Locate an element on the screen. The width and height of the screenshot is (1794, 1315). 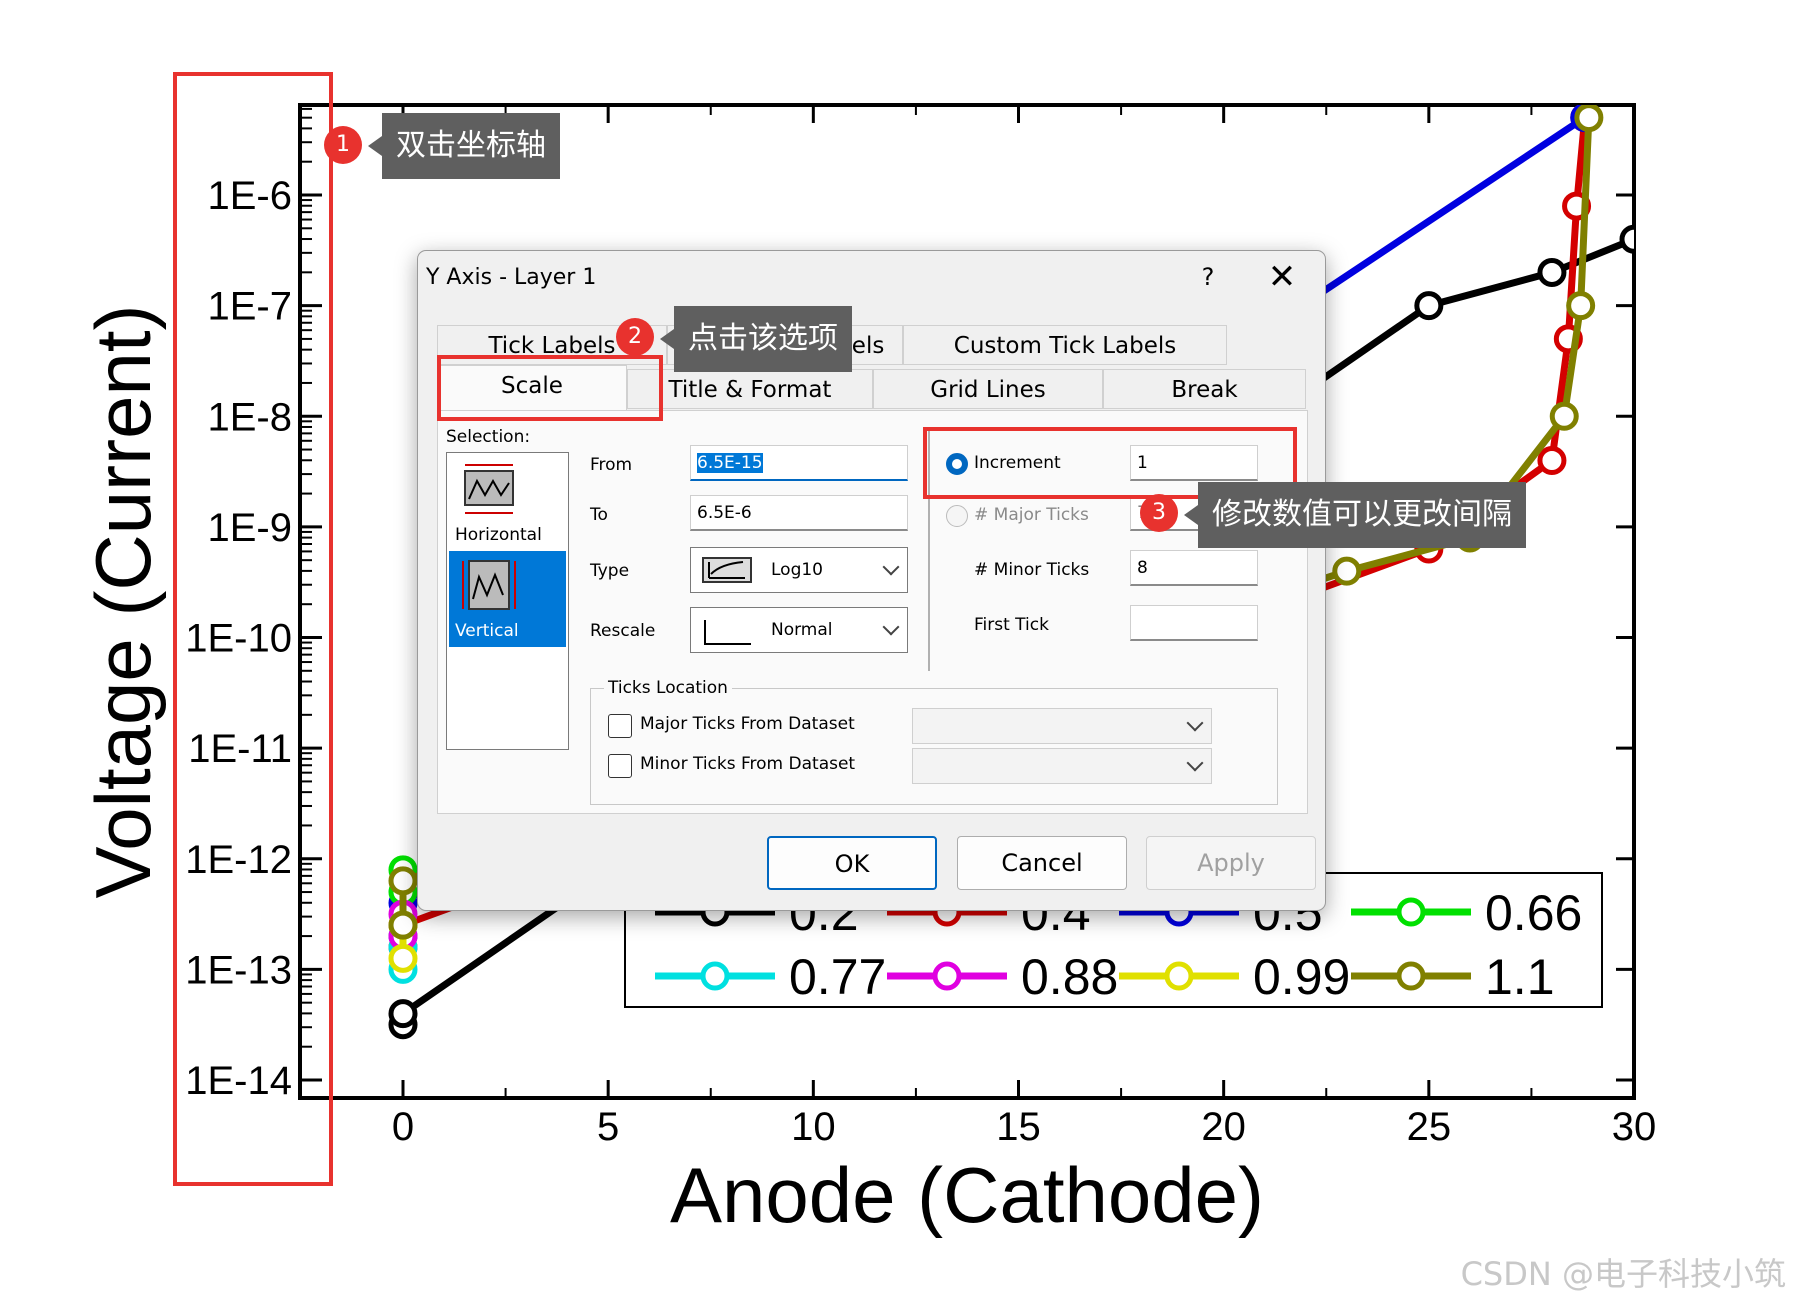
major-dataset-select is located at coordinates (1062, 726).